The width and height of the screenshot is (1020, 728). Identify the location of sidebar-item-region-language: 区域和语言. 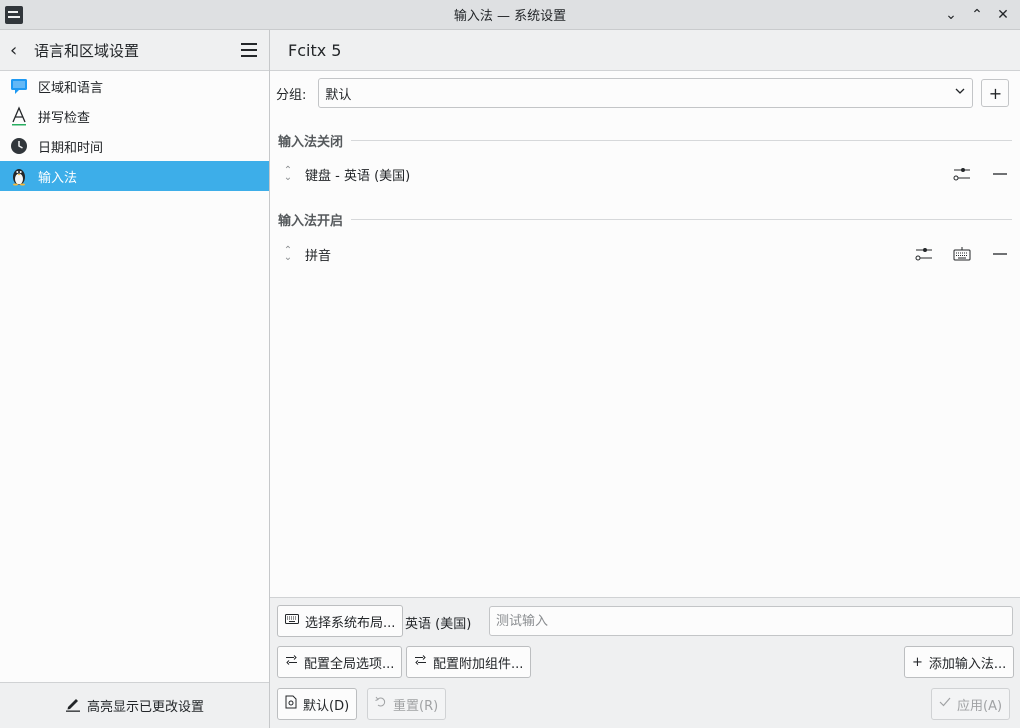
(134, 86).